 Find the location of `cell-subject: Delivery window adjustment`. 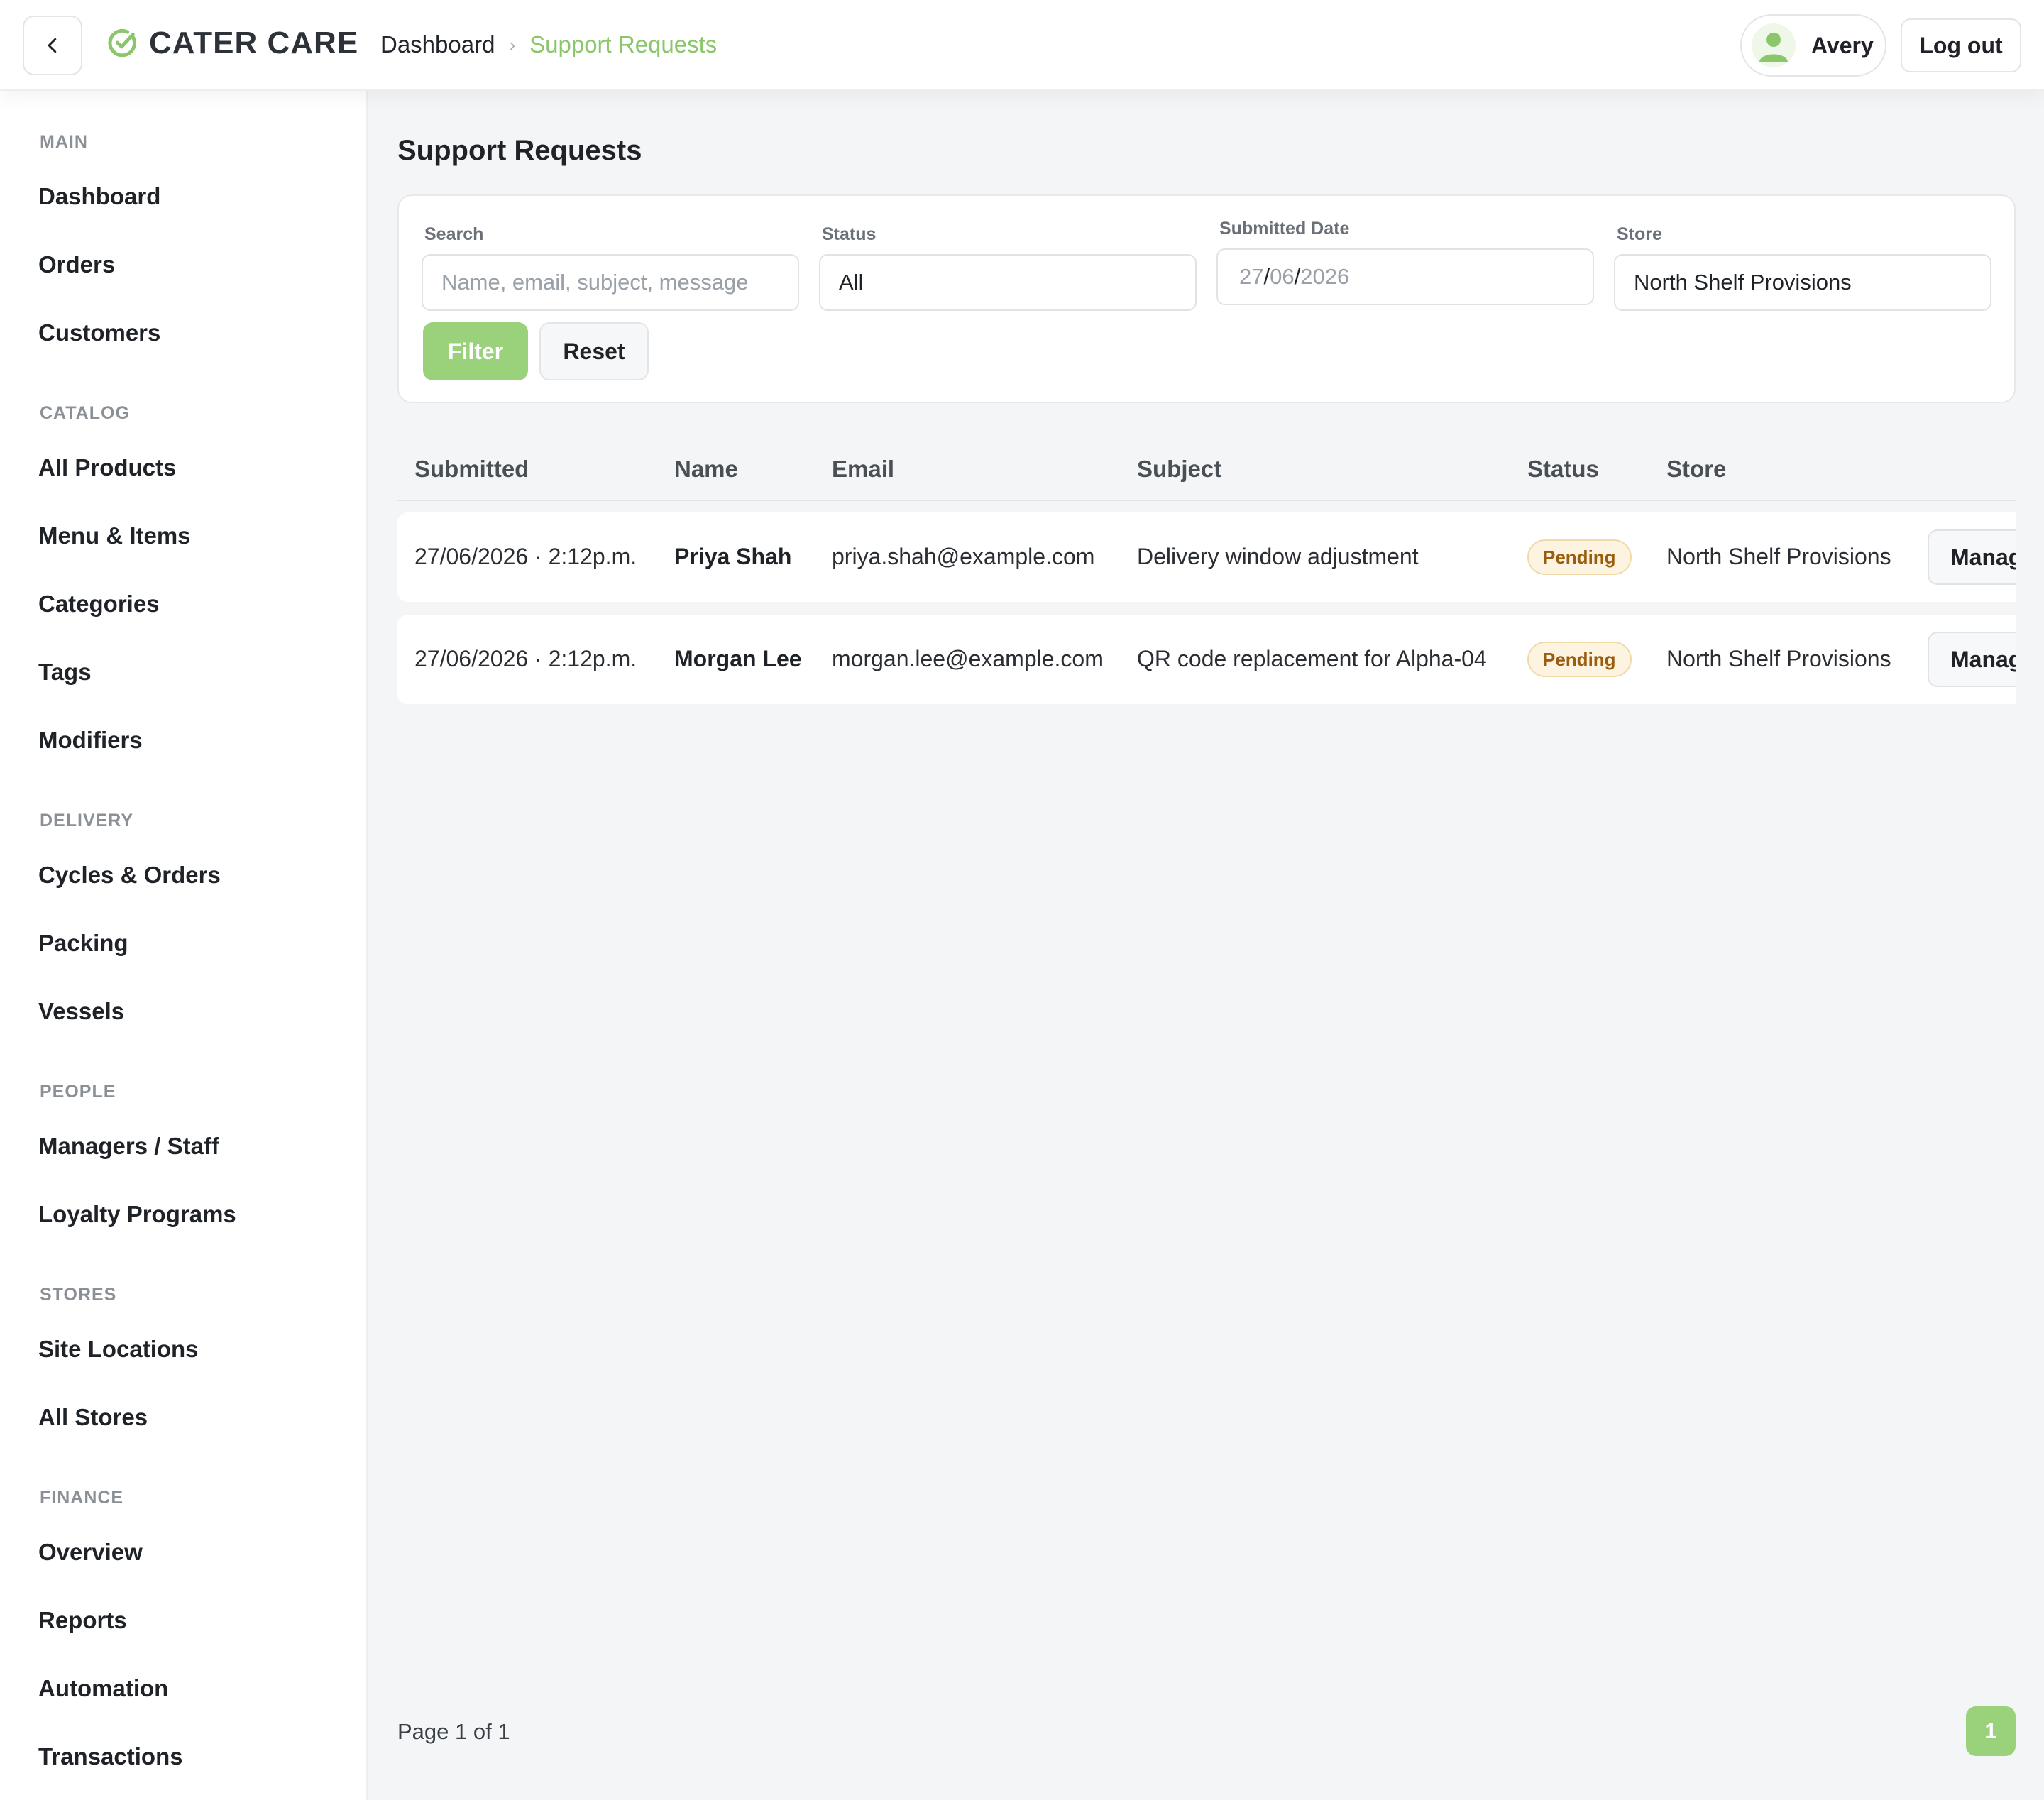

cell-subject: Delivery window adjustment is located at coordinates (1278, 556).